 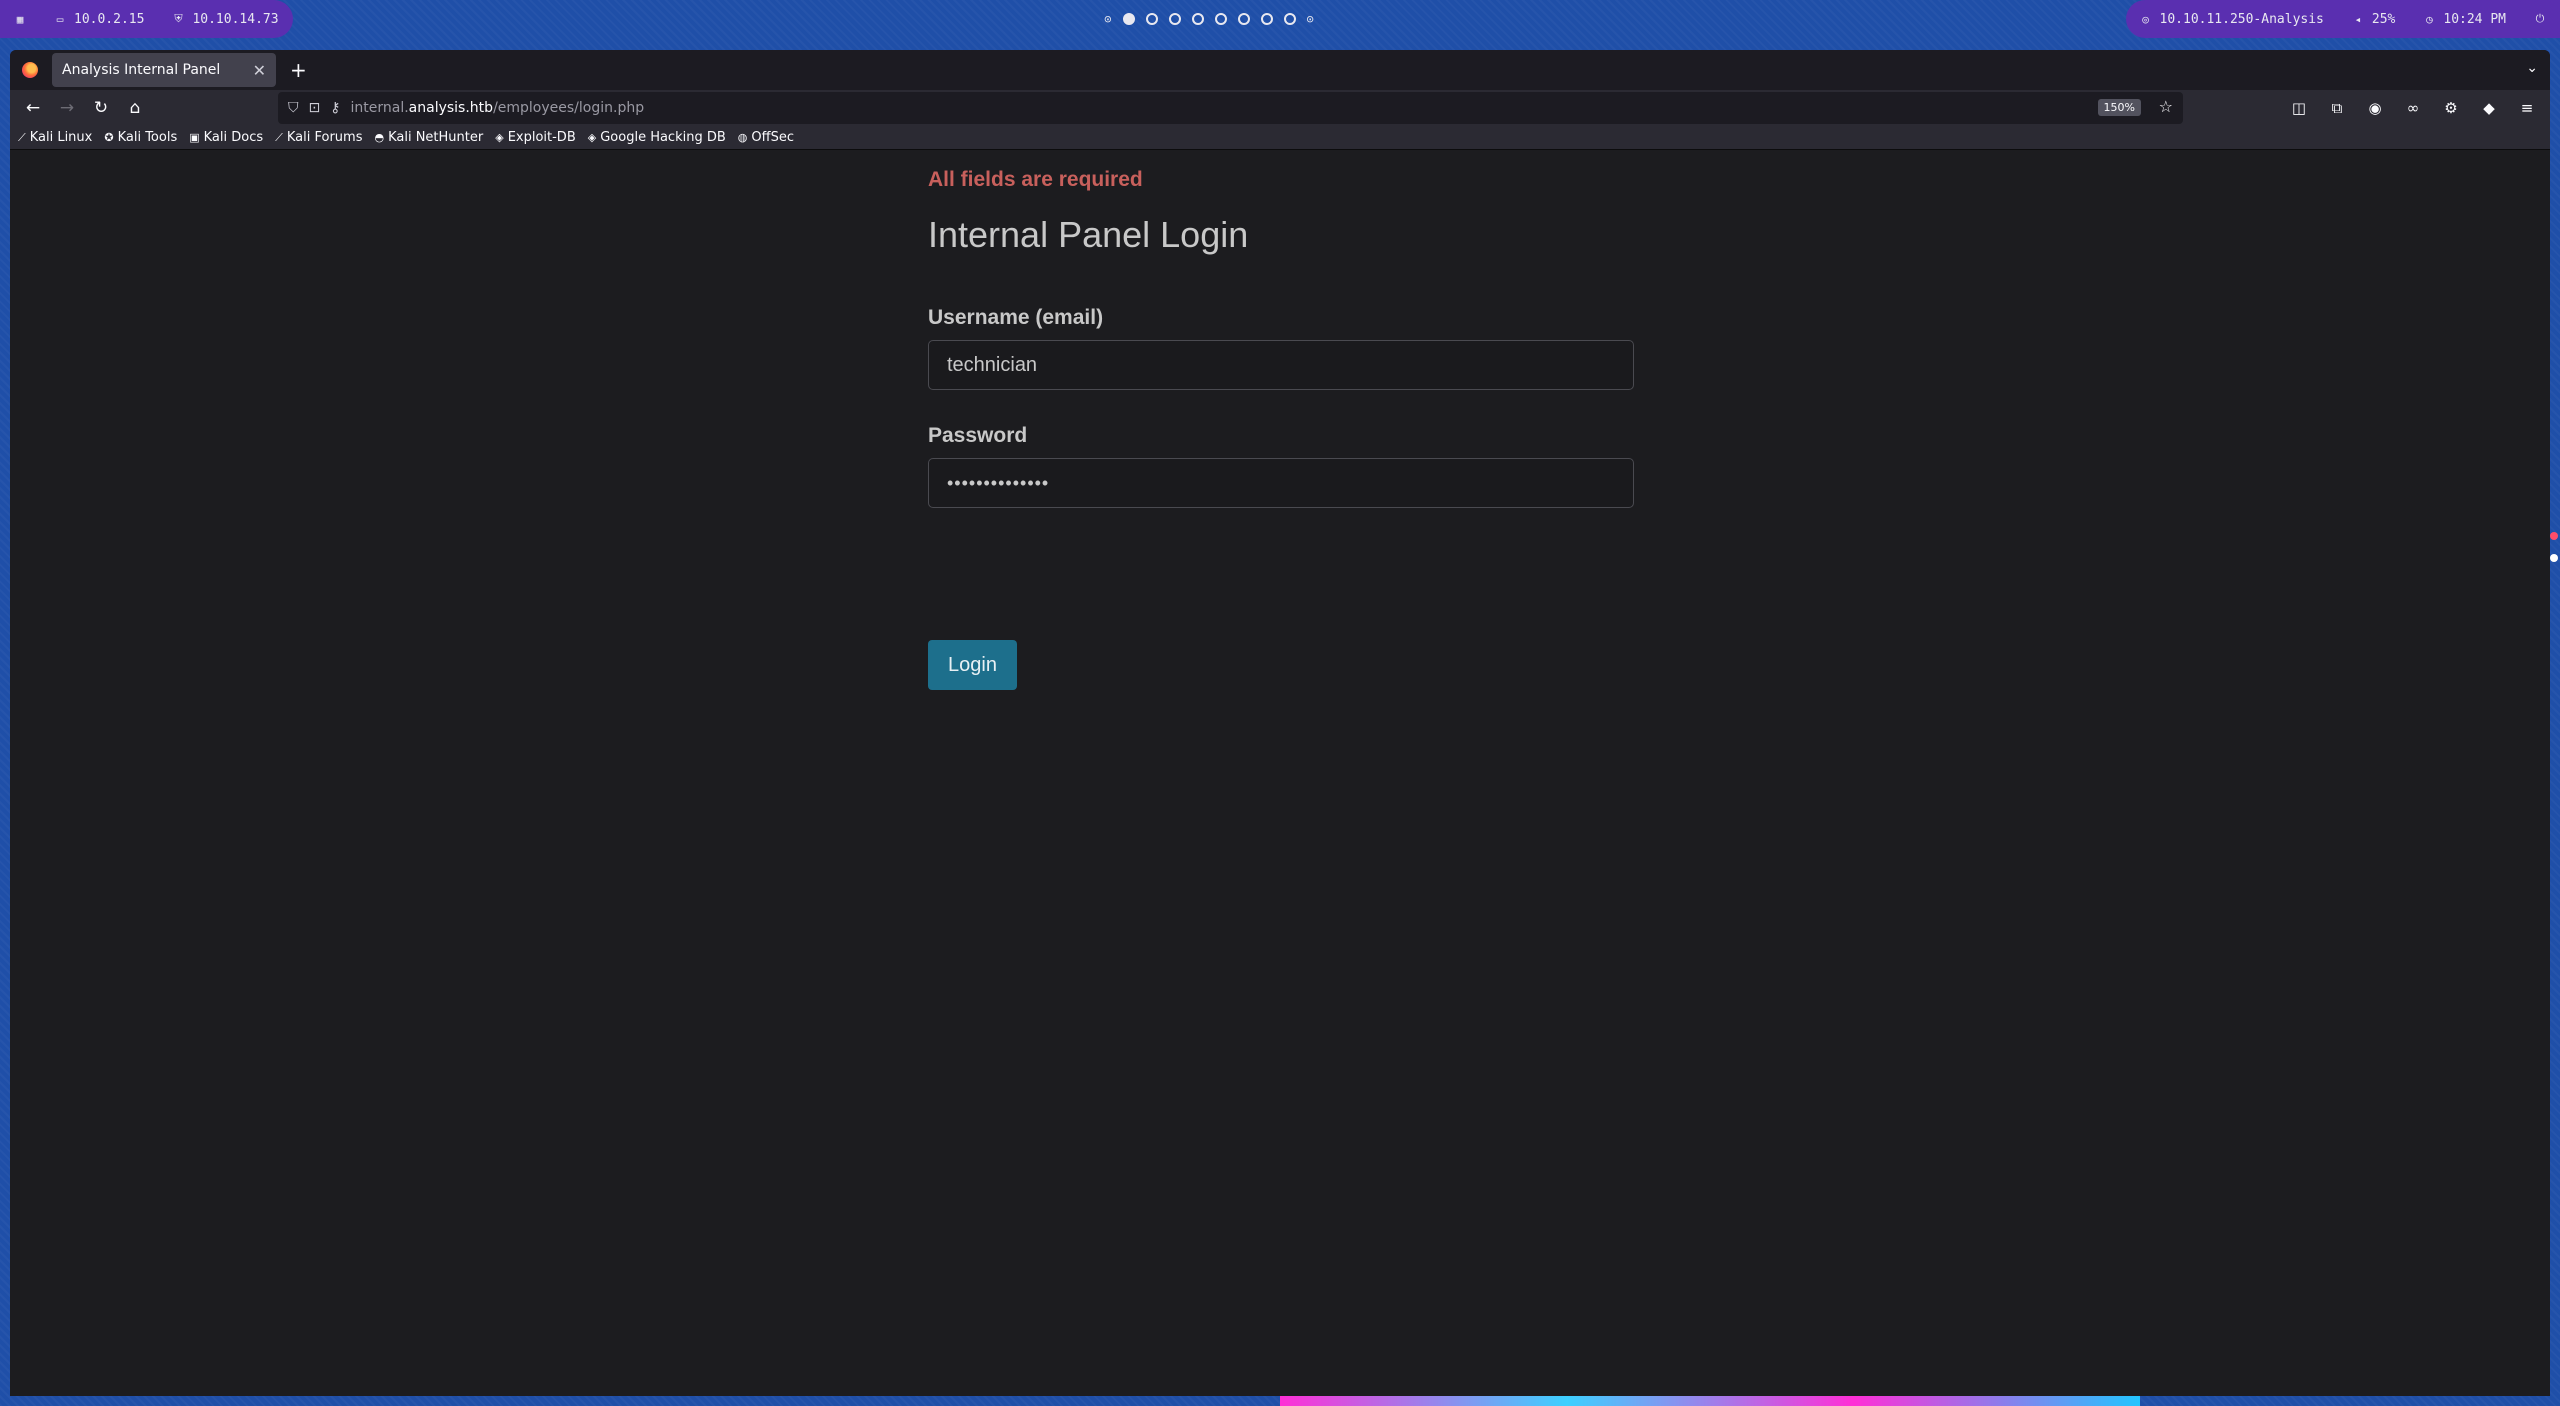 I want to click on username-label: Username (email), so click(x=1016, y=317).